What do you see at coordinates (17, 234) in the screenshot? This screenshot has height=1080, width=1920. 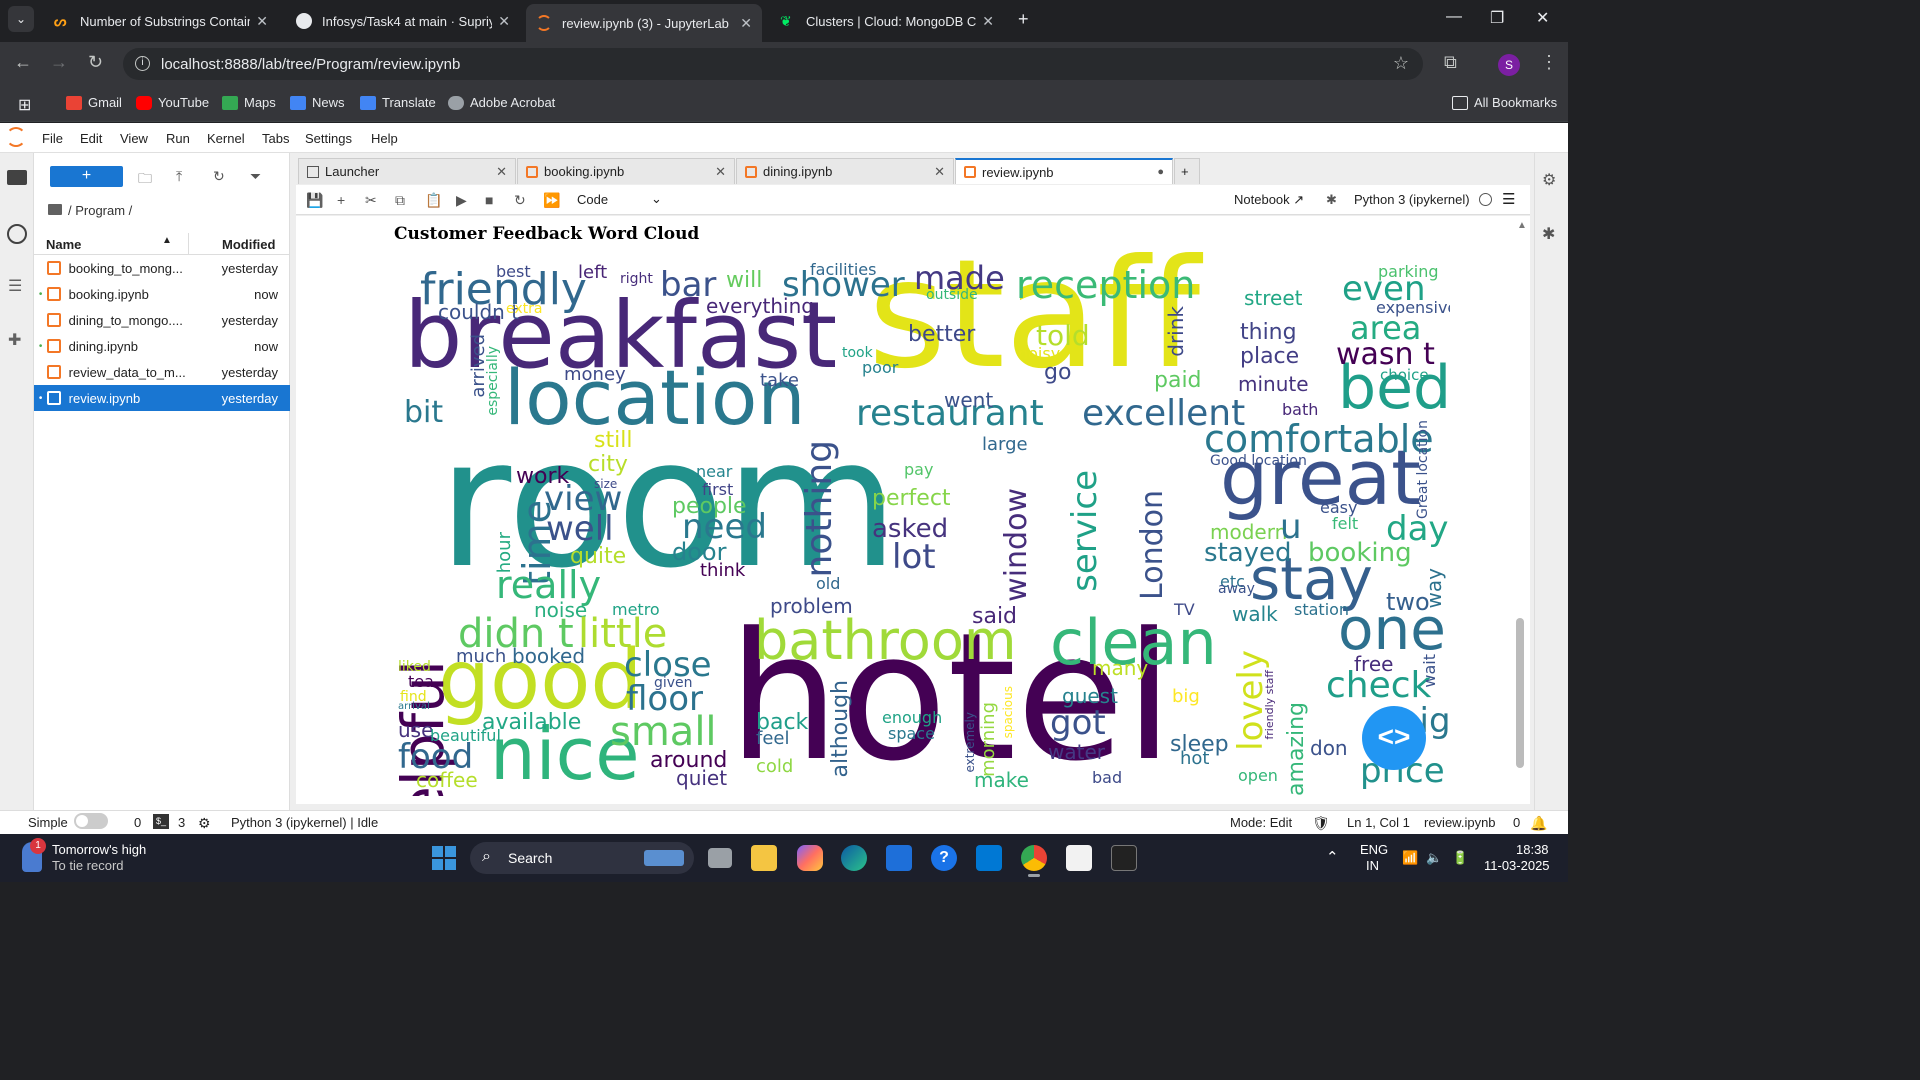 I see `running-icon` at bounding box center [17, 234].